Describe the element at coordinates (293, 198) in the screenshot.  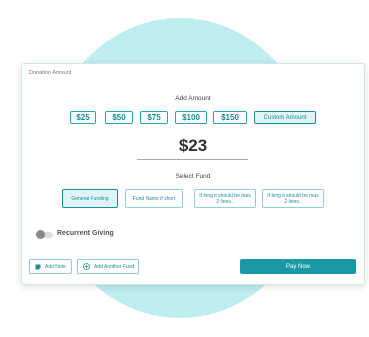
I see `fund-option-long-2: If long it should be max 2 lines..` at that location.